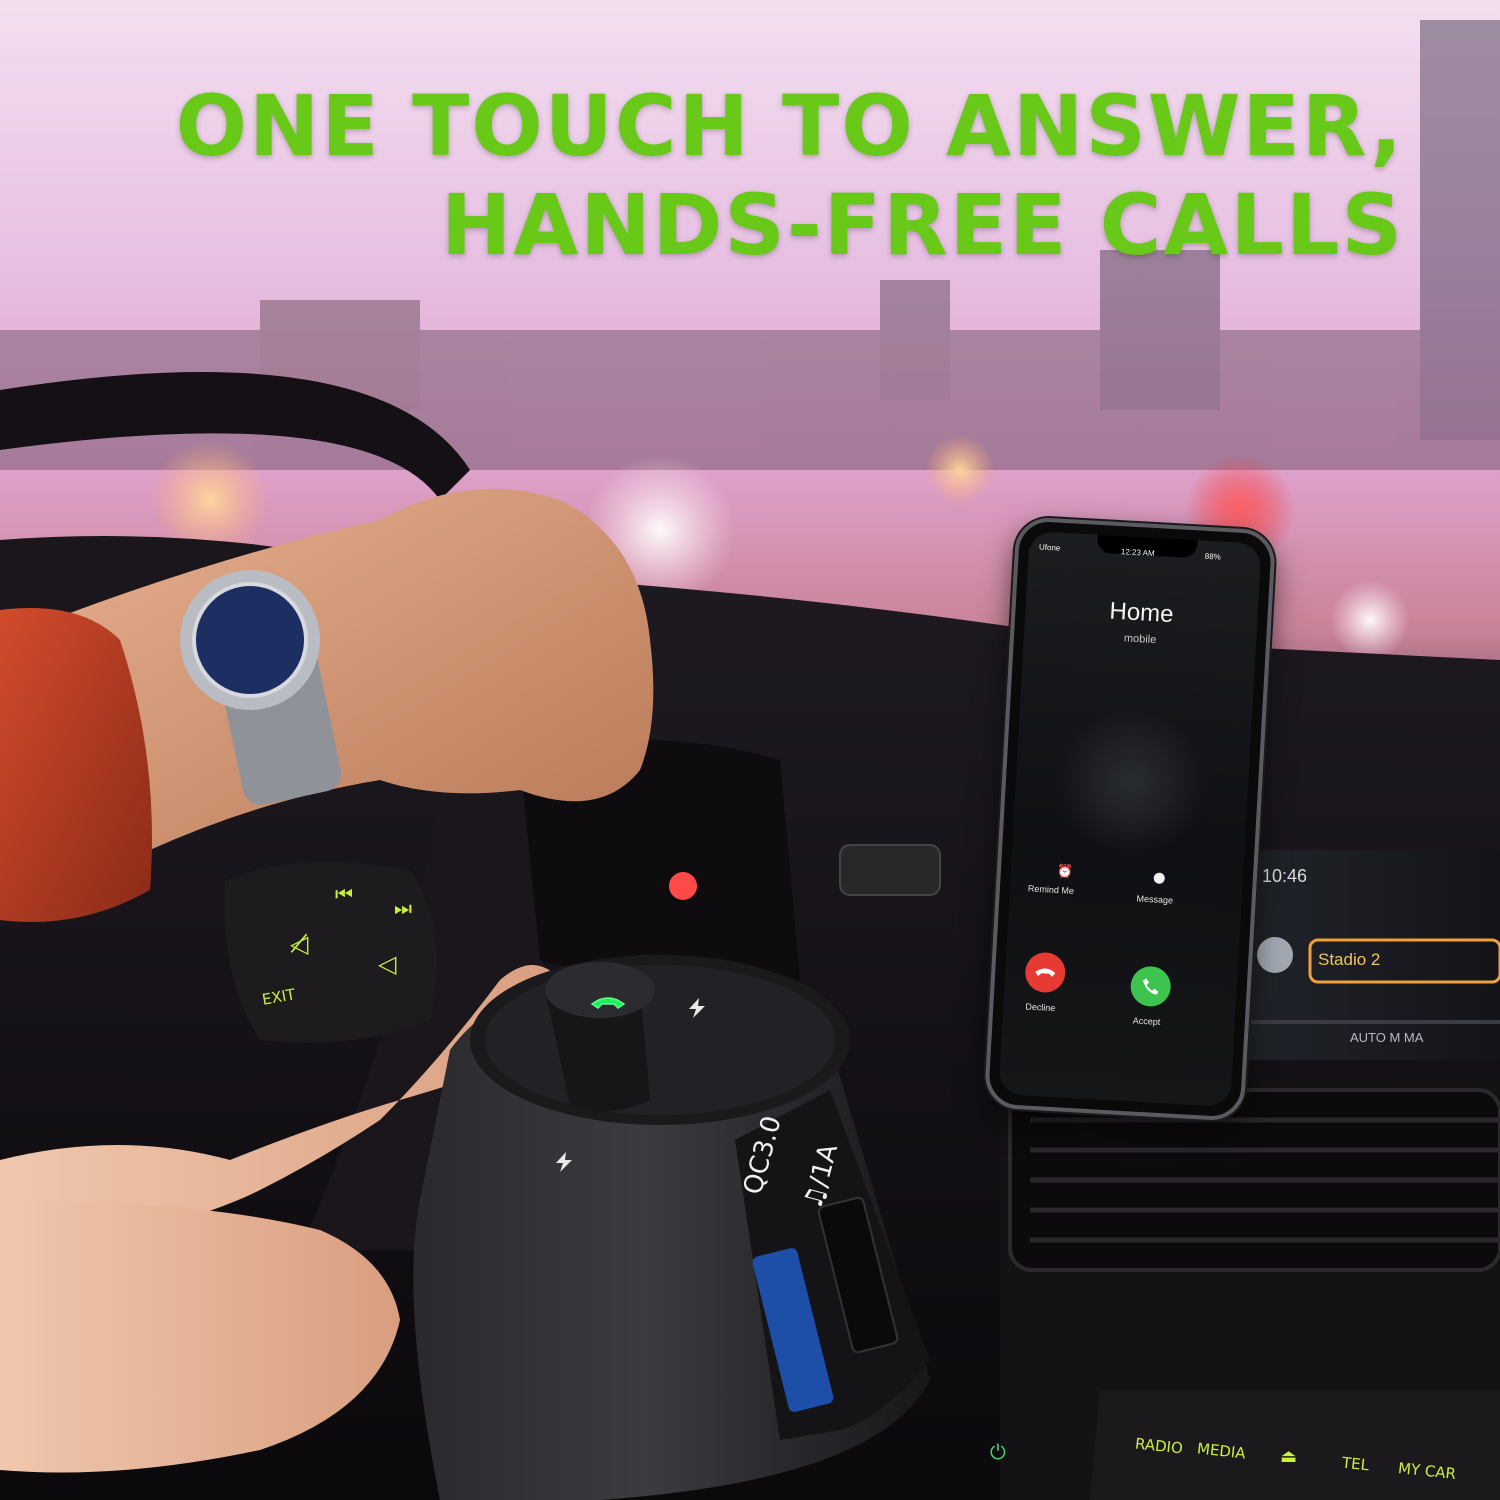  I want to click on phone-accept-icon, so click(1150, 986).